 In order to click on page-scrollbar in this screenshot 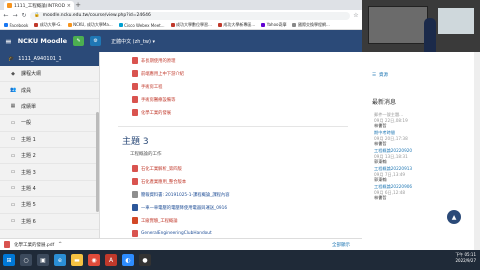, I will do `click(477, 156)`.